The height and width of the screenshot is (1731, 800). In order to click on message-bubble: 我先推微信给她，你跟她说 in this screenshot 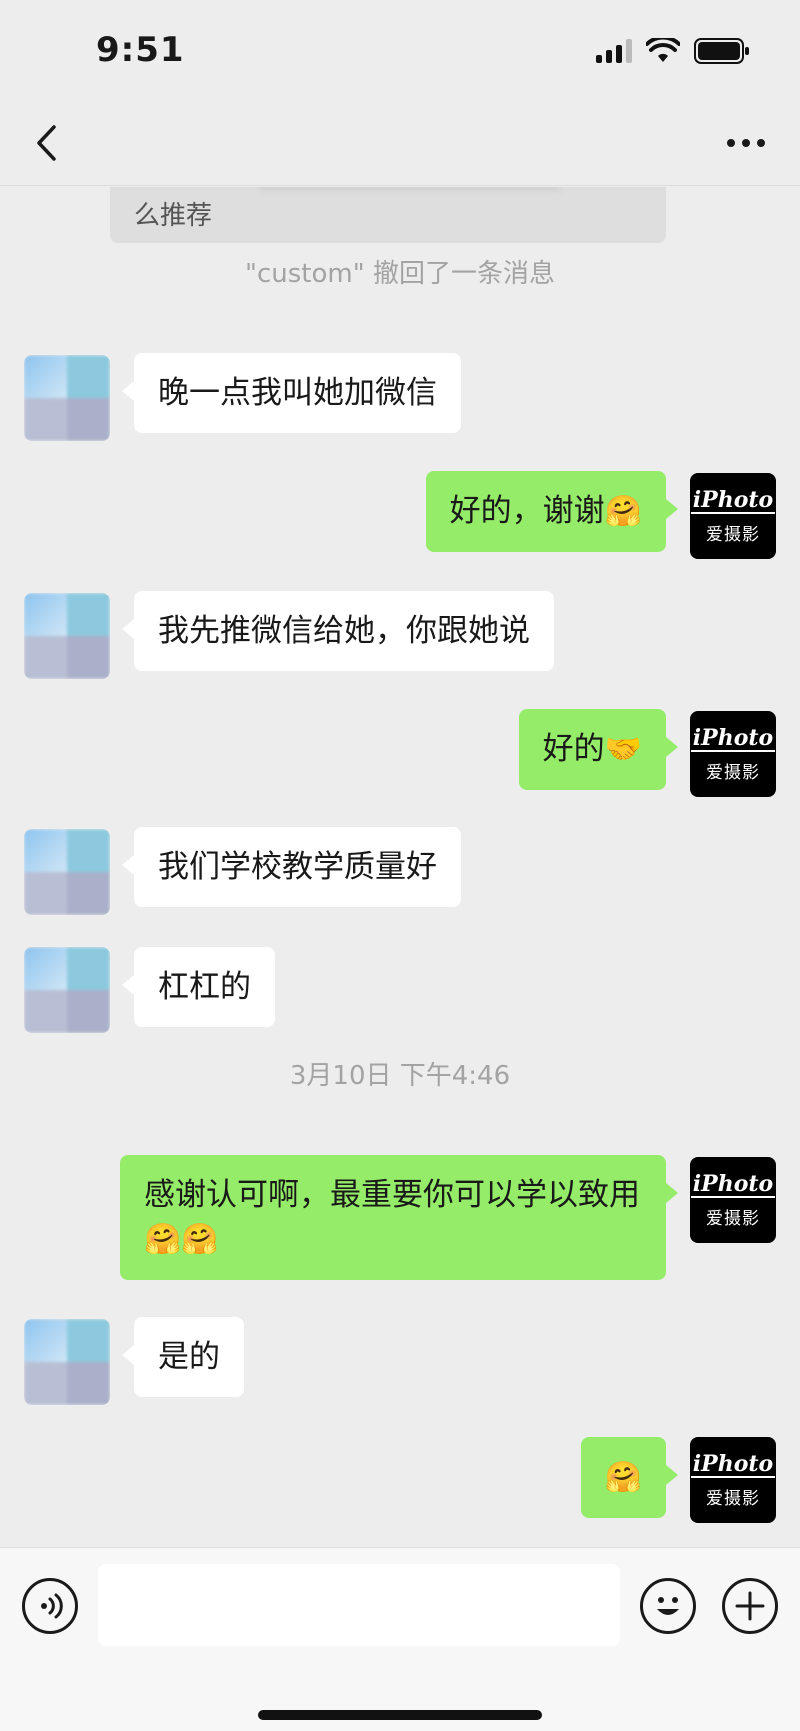, I will do `click(338, 631)`.